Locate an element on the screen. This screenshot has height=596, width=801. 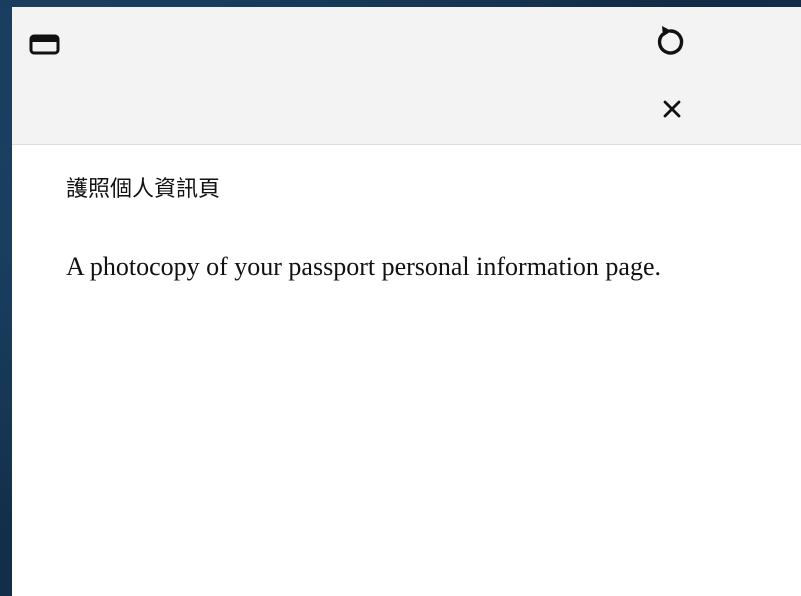
page-title: 護照個人資訊頁 is located at coordinates (143, 189).